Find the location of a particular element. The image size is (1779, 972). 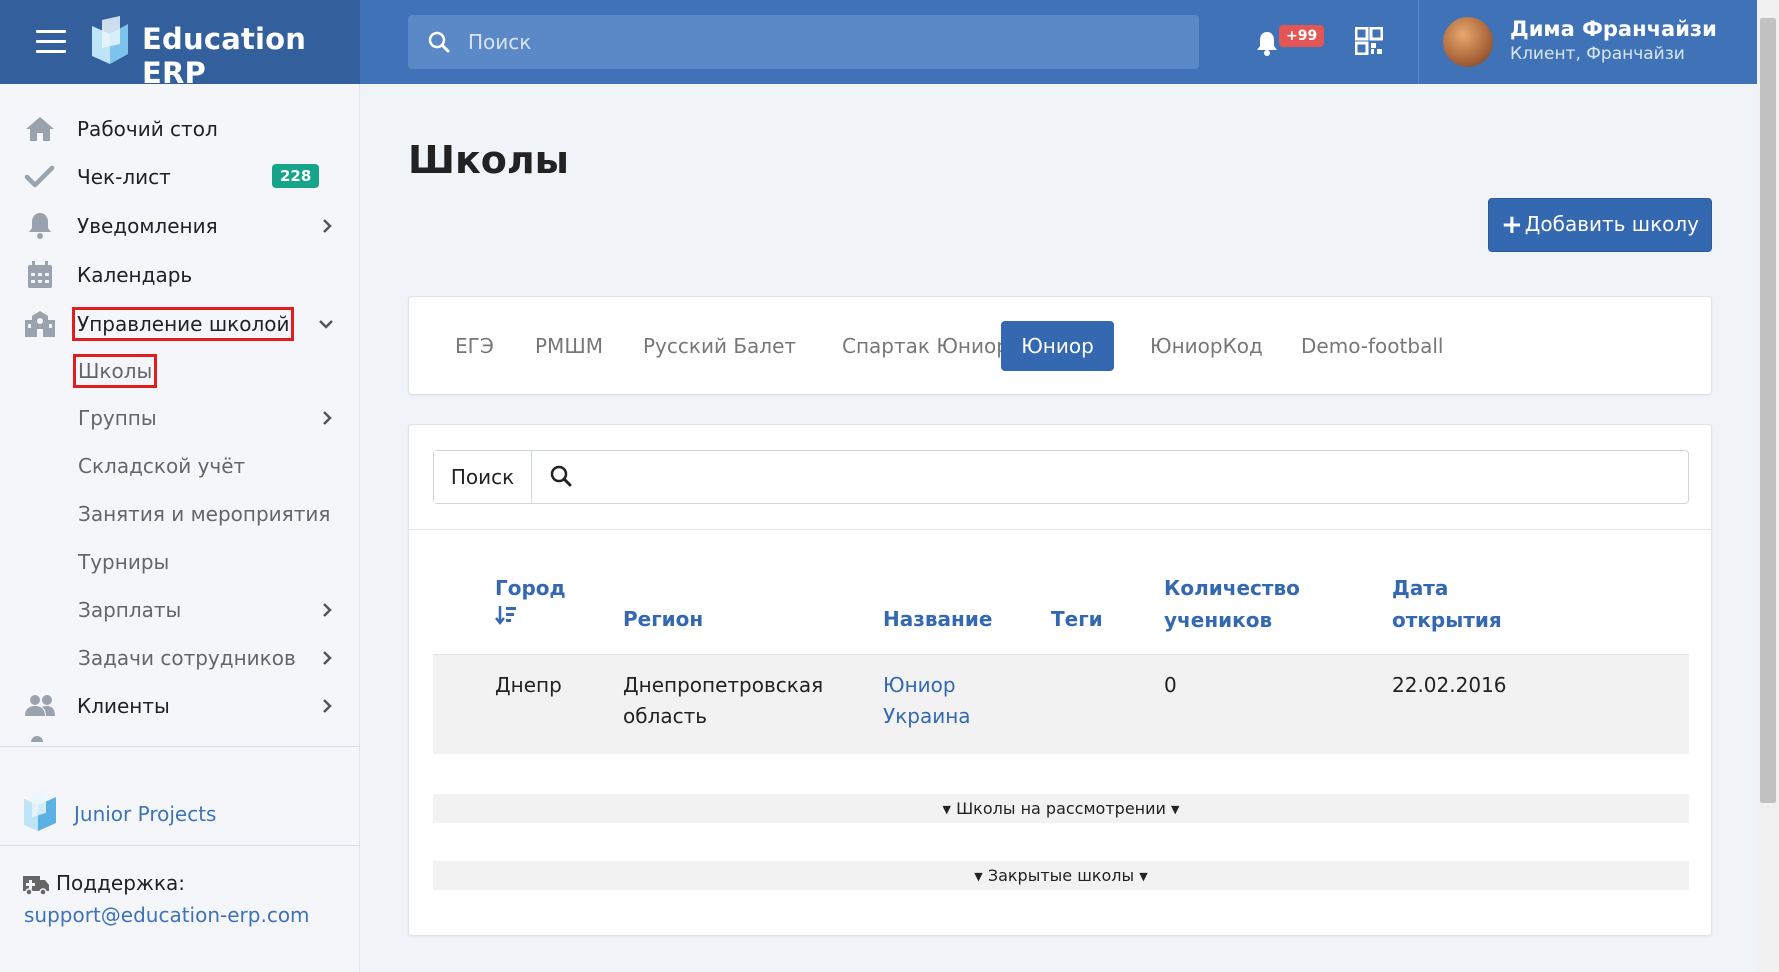

sidebar-subitem-salaries: Зарплаты is located at coordinates (180, 609).